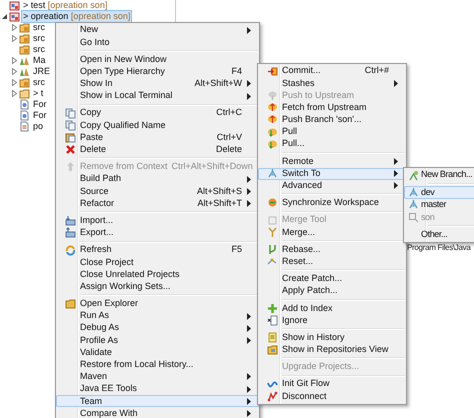  Describe the element at coordinates (272, 396) in the screenshot. I see `disconnect-icon` at that location.